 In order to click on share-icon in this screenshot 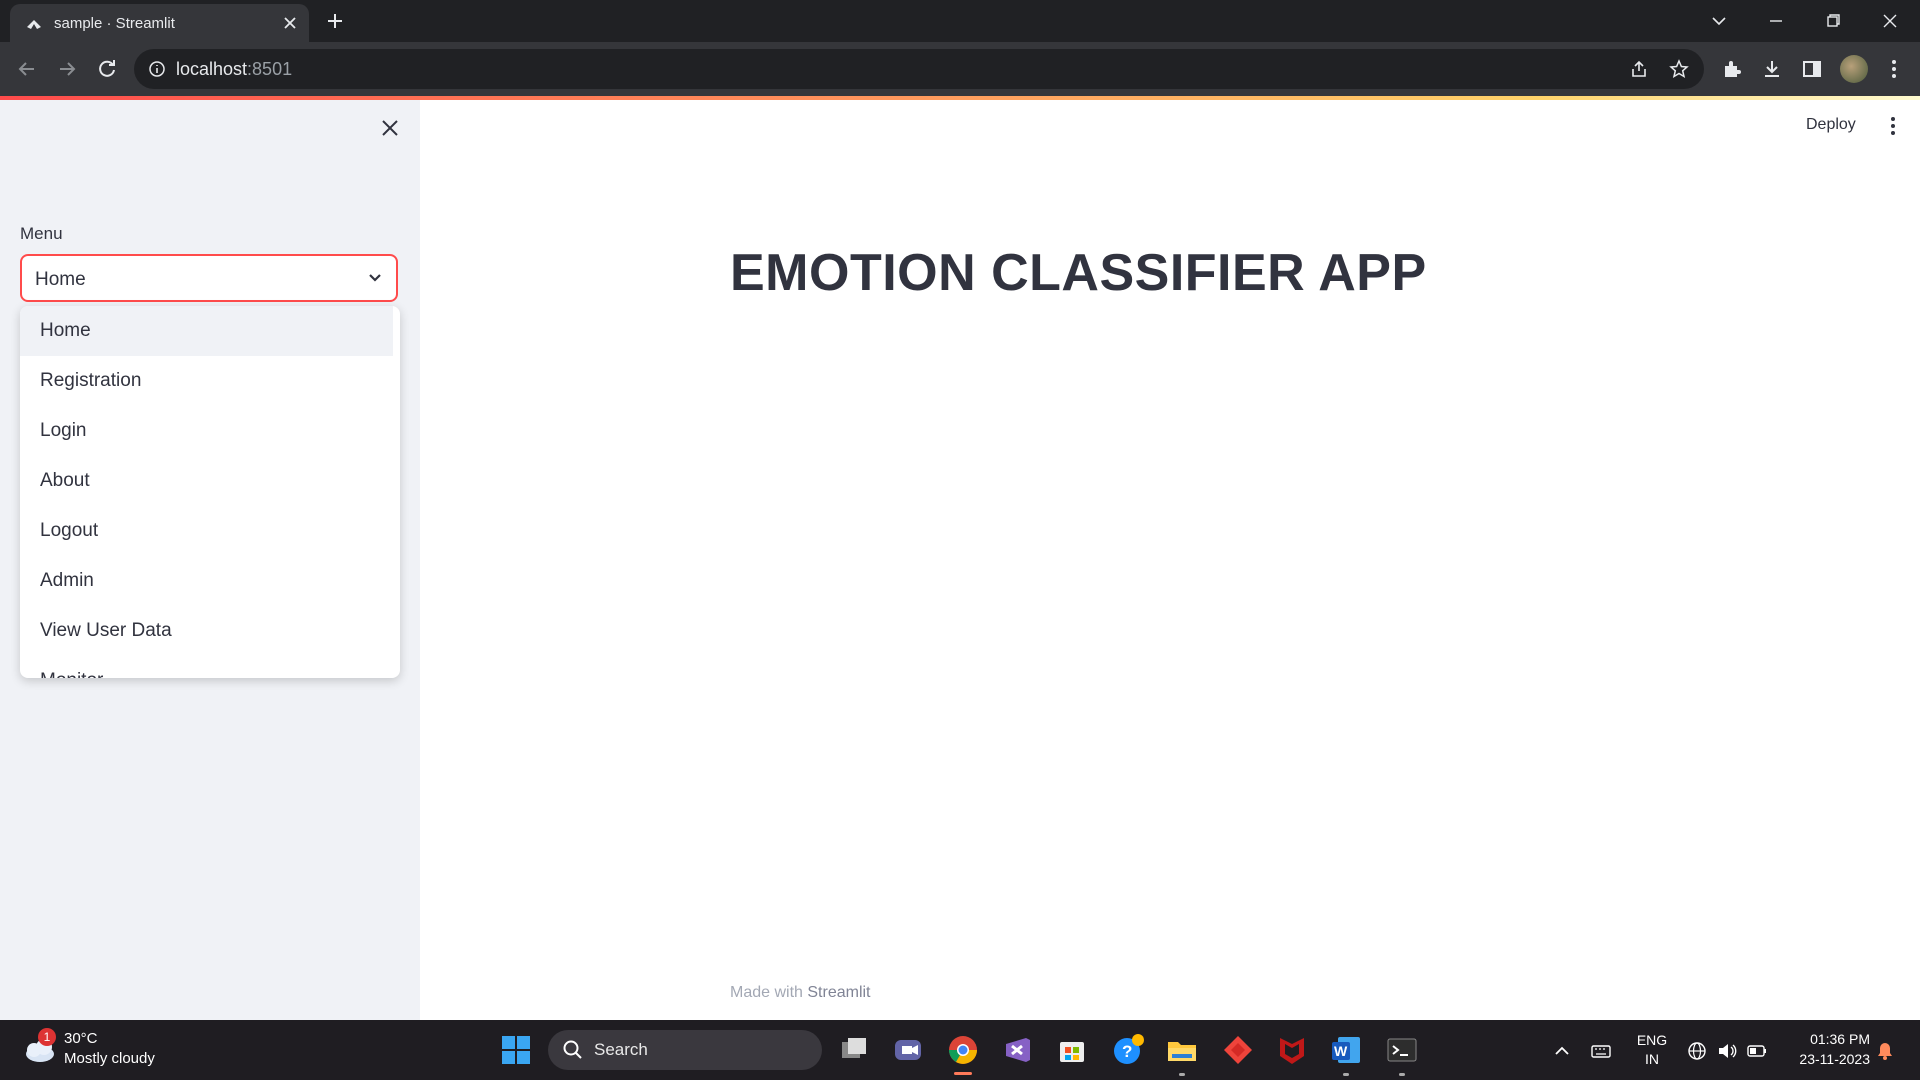, I will do `click(1639, 69)`.